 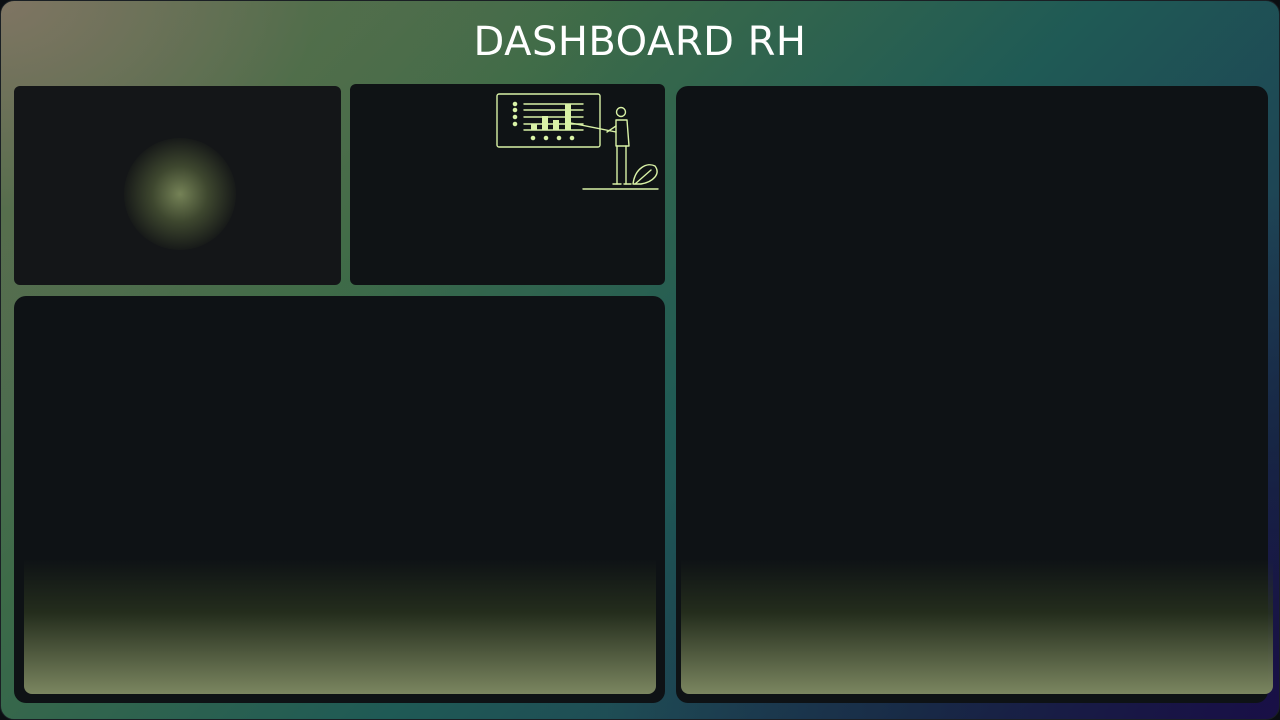 What do you see at coordinates (577, 141) in the screenshot?
I see `presenter-with-chart-icon` at bounding box center [577, 141].